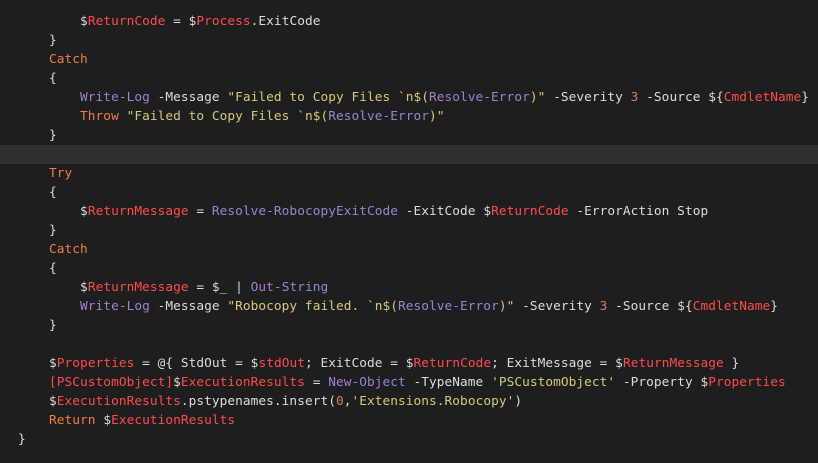 The height and width of the screenshot is (463, 818). Describe the element at coordinates (223, 21) in the screenshot. I see `code-token: Process` at that location.